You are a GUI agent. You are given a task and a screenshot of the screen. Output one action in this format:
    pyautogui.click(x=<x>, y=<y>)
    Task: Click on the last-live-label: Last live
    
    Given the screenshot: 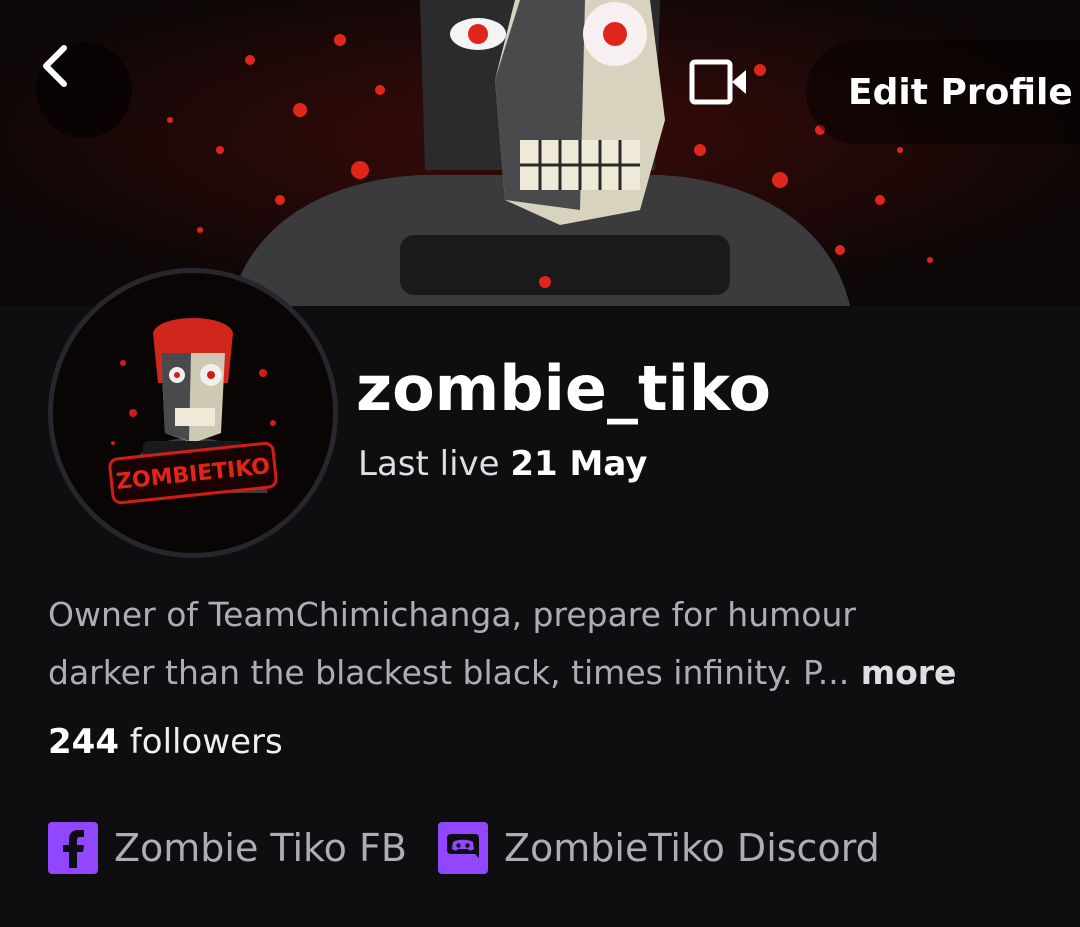 What is the action you would take?
    pyautogui.click(x=429, y=464)
    